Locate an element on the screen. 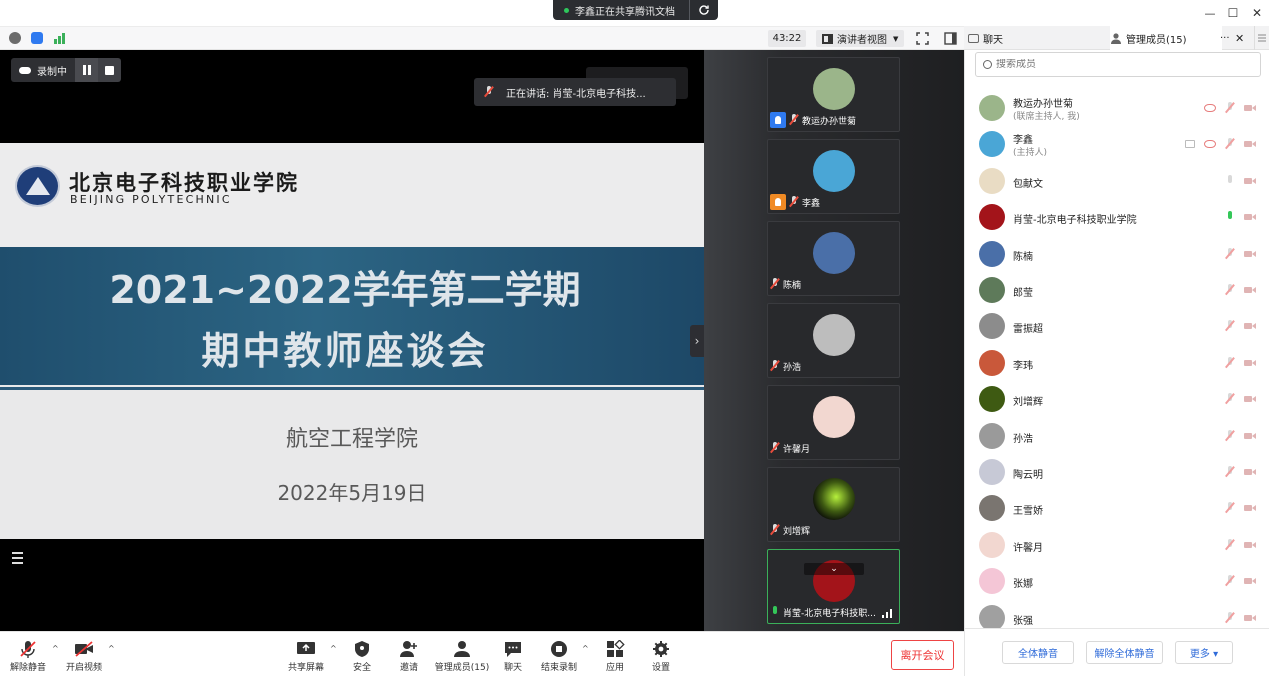  manage-members-button: 管理成员(15) is located at coordinates (462, 656).